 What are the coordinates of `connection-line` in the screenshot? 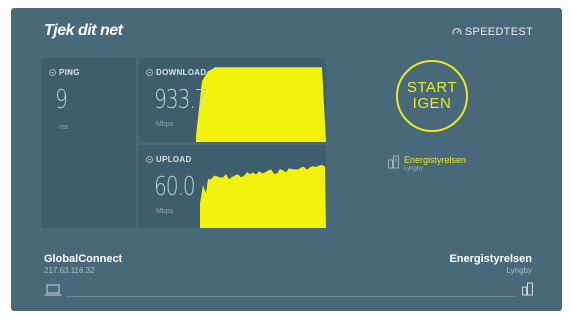 It's located at (291, 296).